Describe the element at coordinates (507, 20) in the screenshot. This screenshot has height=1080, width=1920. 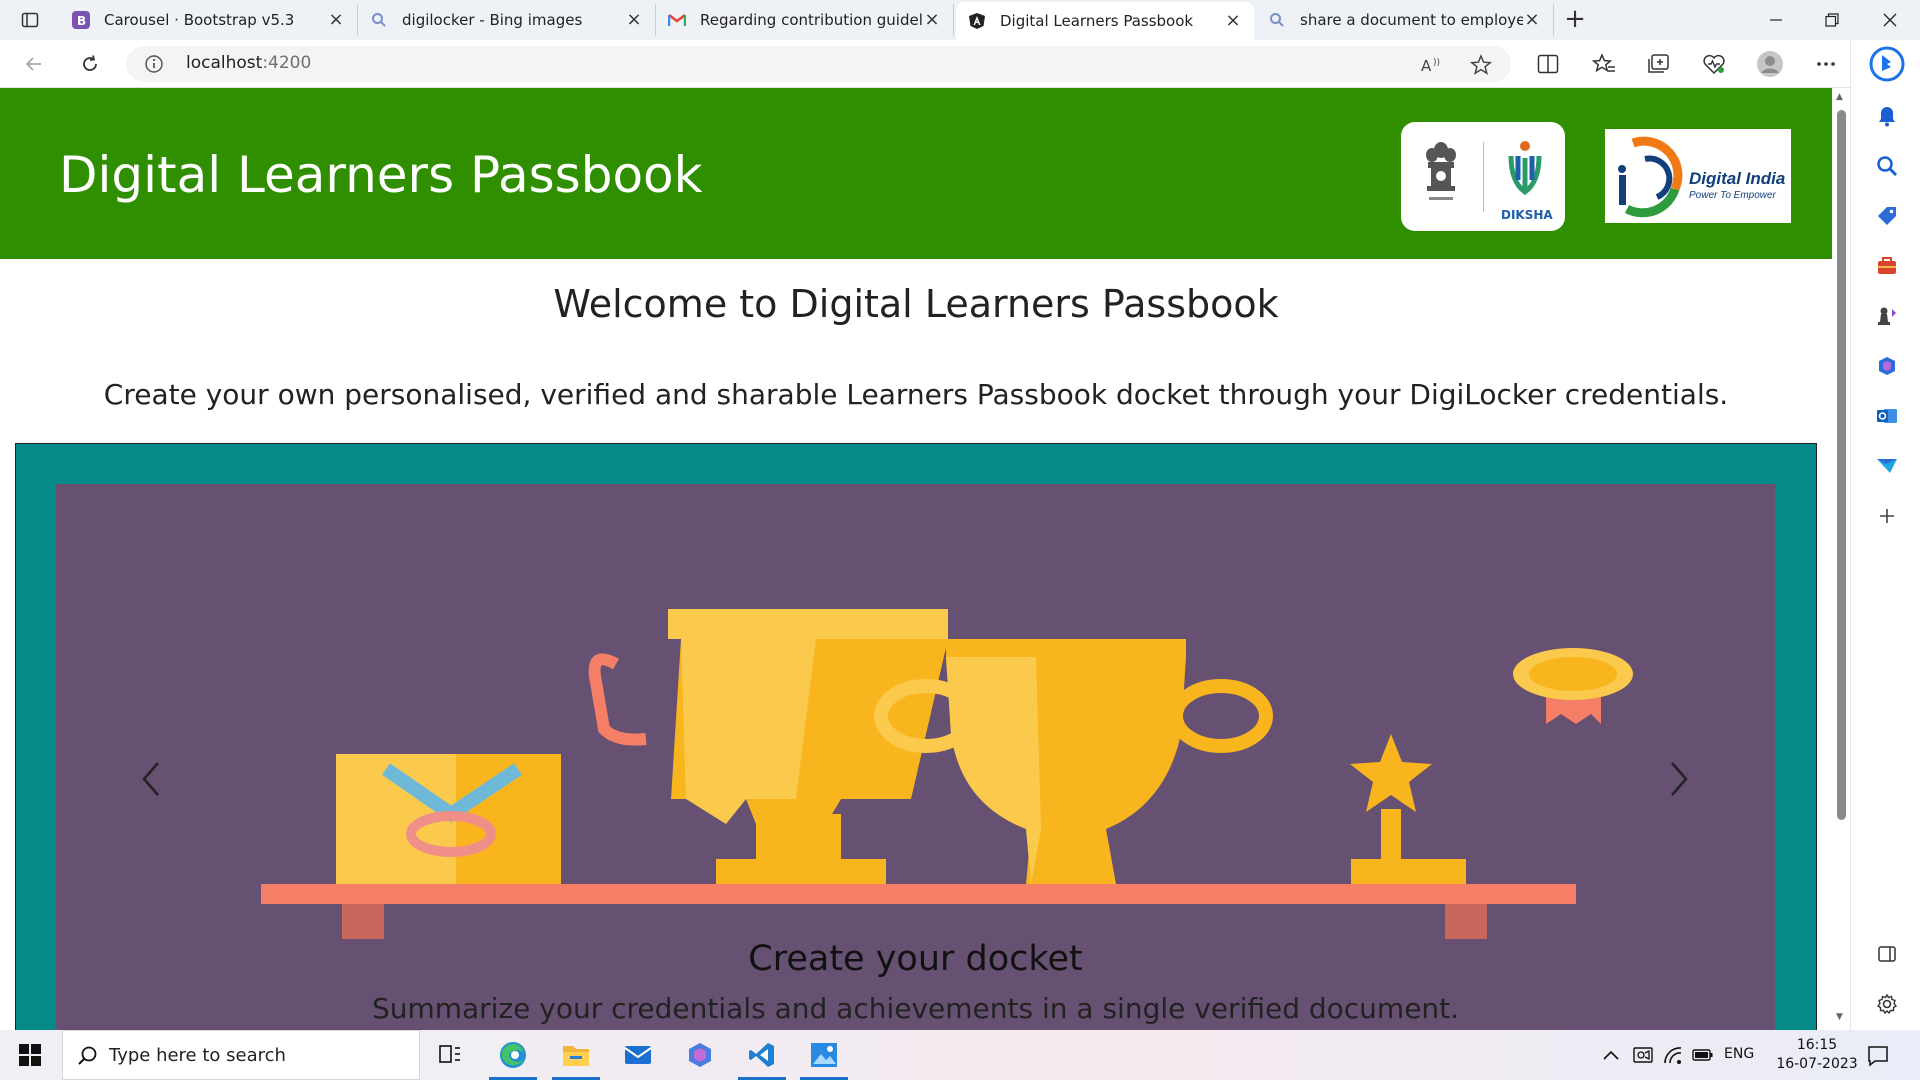
I see `tab-bing-images: digilocker - Bing images ×` at that location.